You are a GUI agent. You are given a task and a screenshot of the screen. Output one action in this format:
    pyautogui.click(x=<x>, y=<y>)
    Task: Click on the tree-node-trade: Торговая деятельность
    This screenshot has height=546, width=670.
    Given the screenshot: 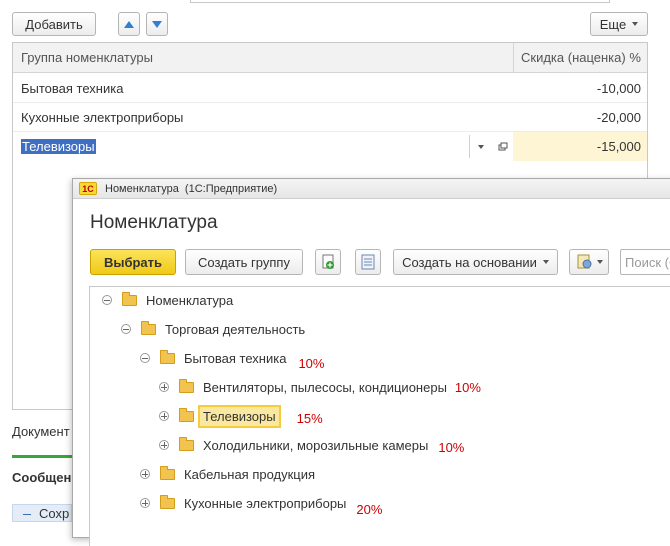 What is the action you would take?
    pyautogui.click(x=213, y=329)
    